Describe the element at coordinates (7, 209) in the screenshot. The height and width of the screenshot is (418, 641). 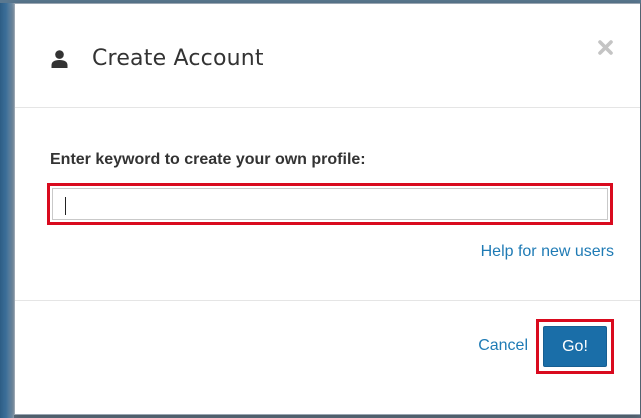
I see `page-backdrop` at that location.